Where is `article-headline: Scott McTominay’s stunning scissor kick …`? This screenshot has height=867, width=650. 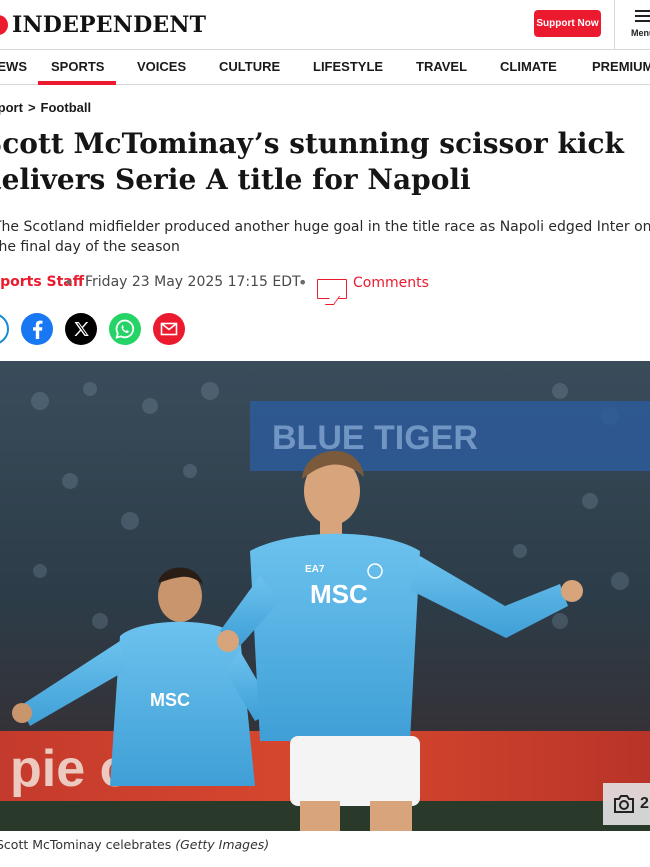
article-headline: Scott McTominay’s stunning scissor kick … is located at coordinates (312, 161).